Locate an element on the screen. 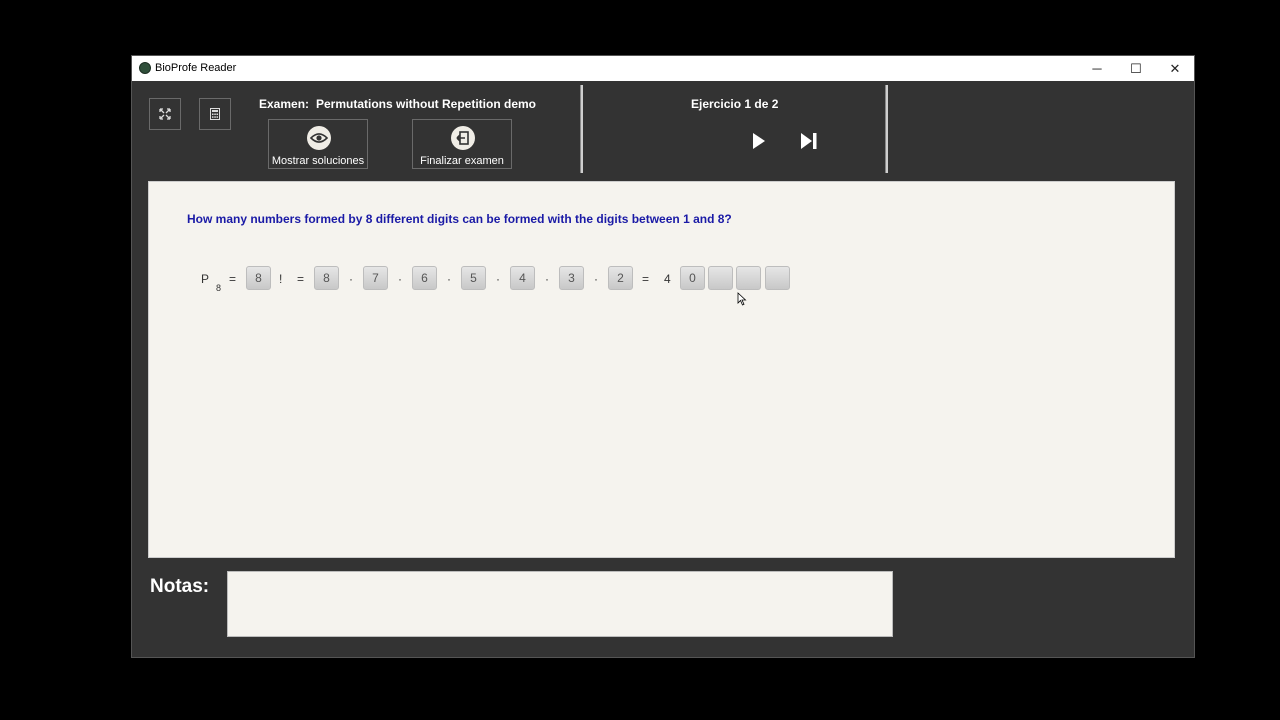 Image resolution: width=1280 pixels, height=720 pixels. formula-p-subscript: 8 is located at coordinates (219, 288).